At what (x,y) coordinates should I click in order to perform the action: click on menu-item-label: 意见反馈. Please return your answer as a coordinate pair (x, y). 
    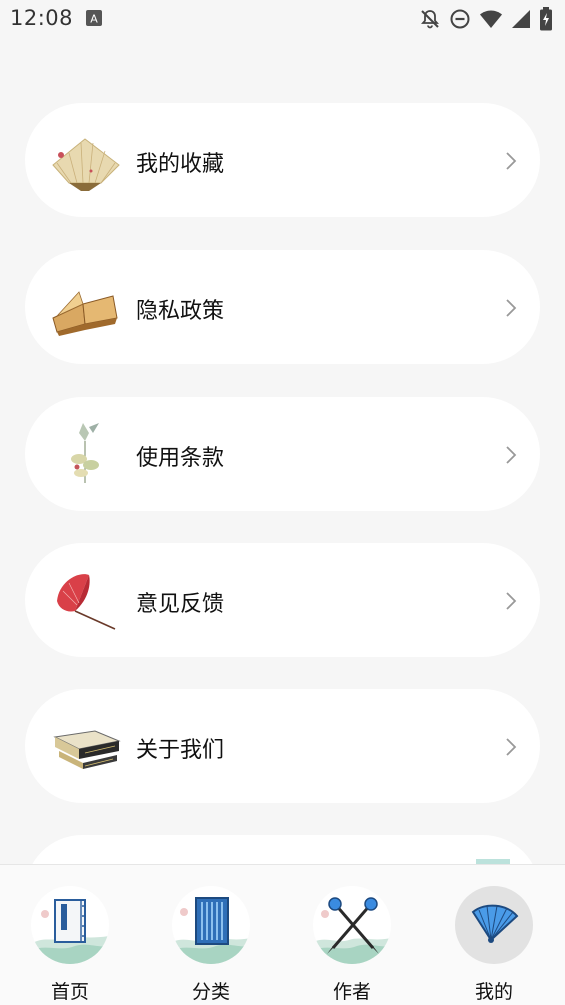
    Looking at the image, I should click on (180, 604).